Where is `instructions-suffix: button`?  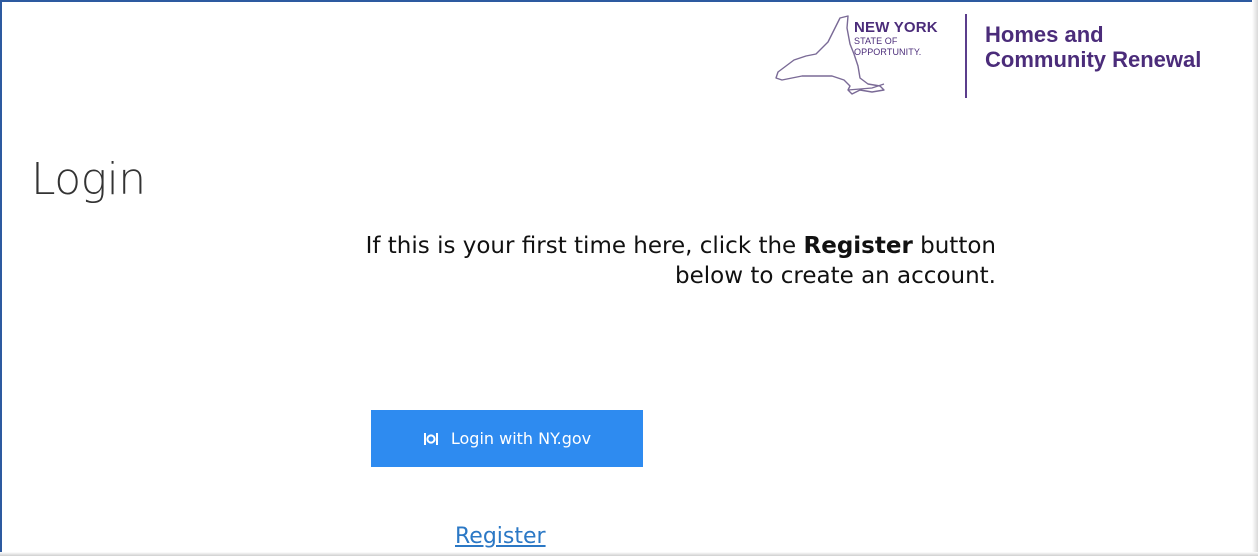
instructions-suffix: button is located at coordinates (954, 246).